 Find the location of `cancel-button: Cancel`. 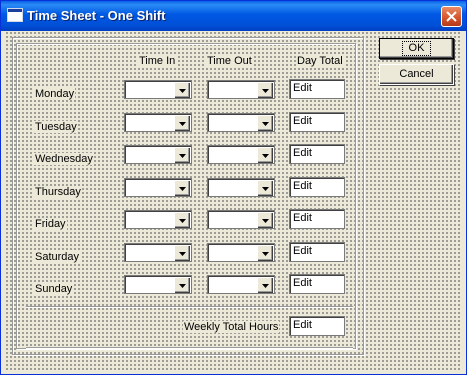

cancel-button: Cancel is located at coordinates (416, 74).